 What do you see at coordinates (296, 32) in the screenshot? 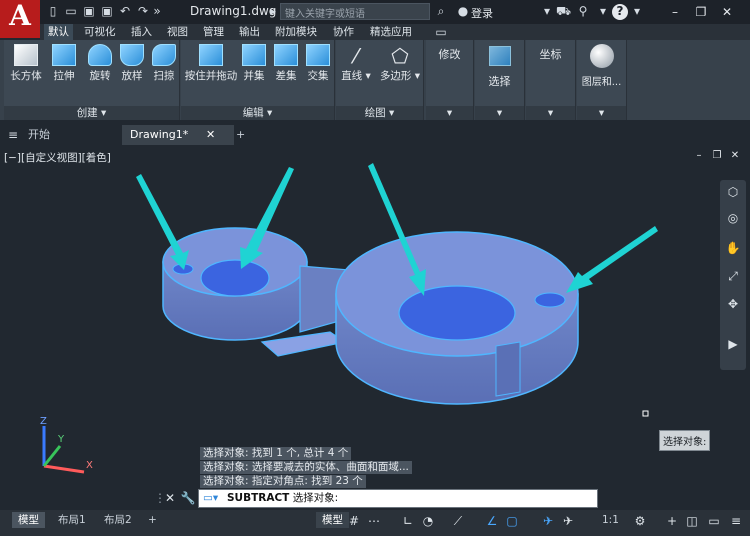
I see `ribbon-tab-addins: 附加模块` at bounding box center [296, 32].